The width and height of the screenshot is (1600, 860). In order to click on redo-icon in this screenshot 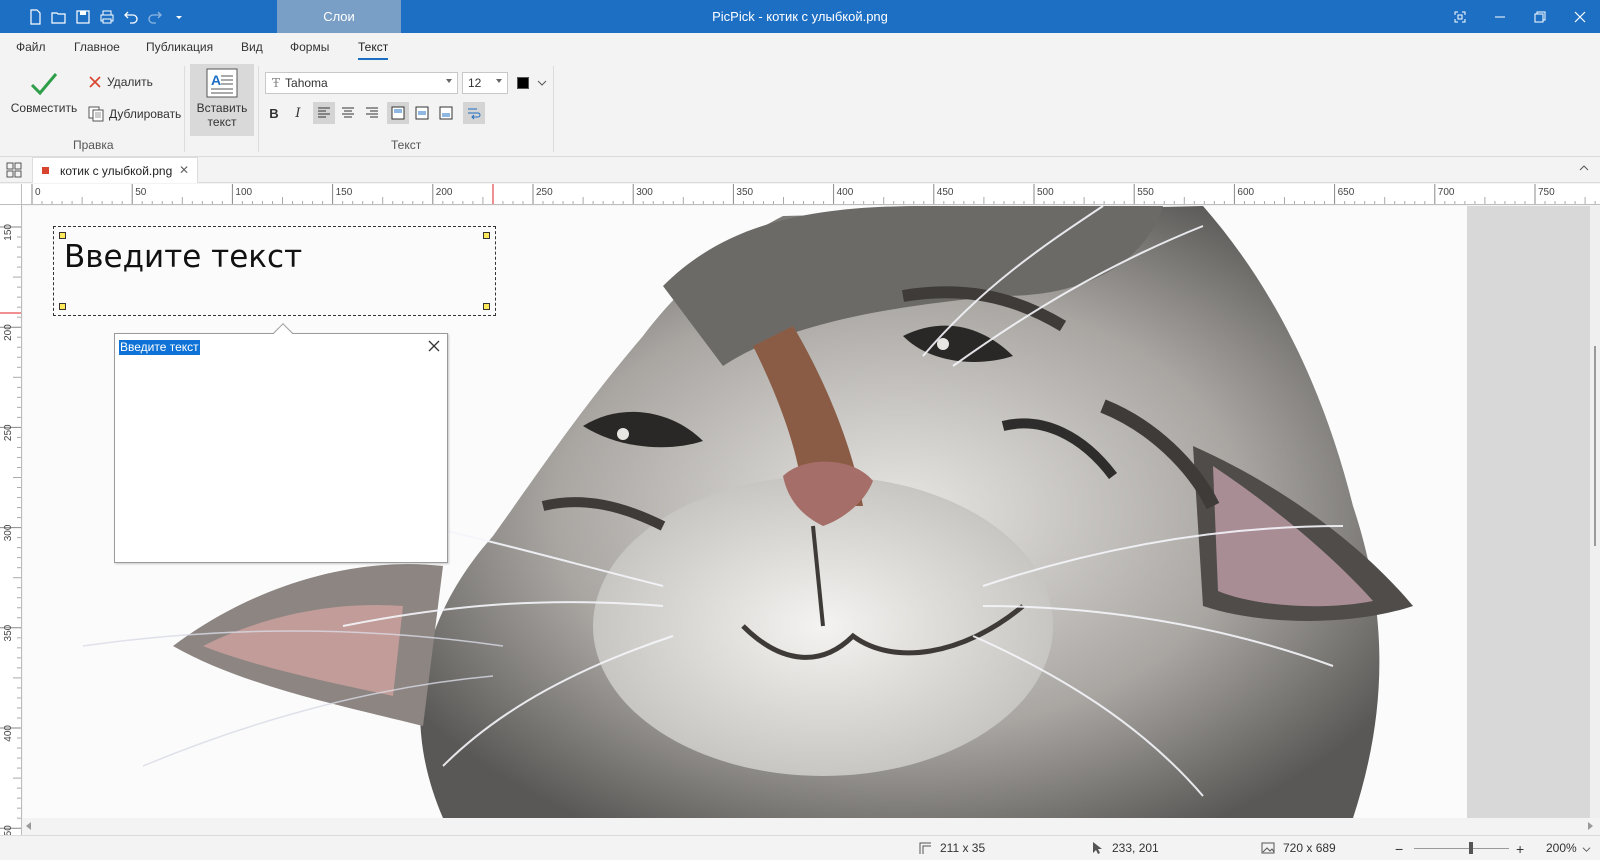, I will do `click(155, 17)`.